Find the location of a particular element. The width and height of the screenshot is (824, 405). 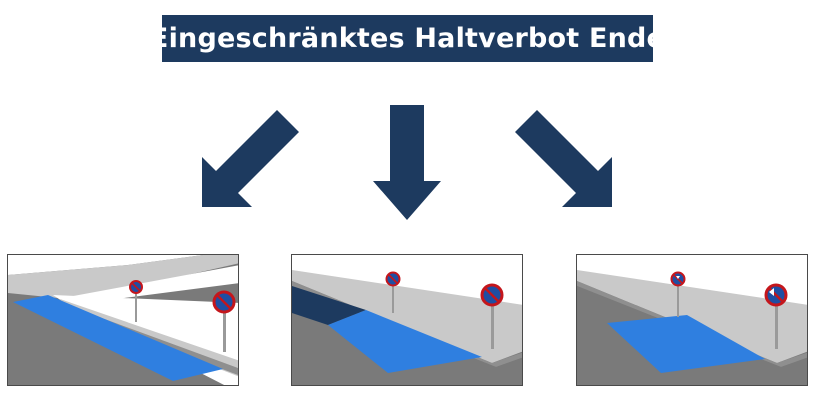

arrow-down-right-icon is located at coordinates (563, 158).